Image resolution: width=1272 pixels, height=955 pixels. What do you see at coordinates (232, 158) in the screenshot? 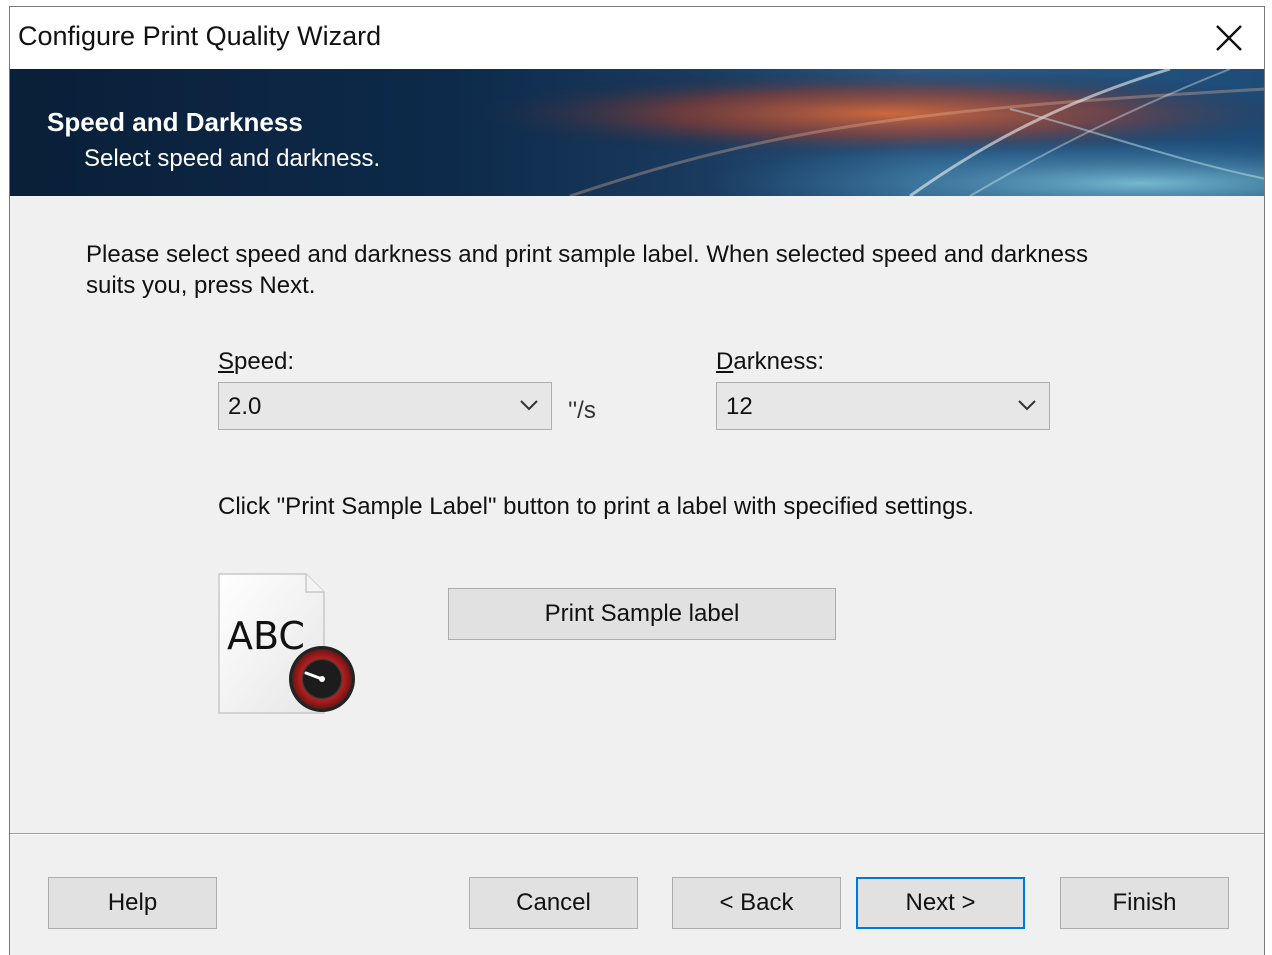
I see `banner-subtitle: Select speed and darkness.` at bounding box center [232, 158].